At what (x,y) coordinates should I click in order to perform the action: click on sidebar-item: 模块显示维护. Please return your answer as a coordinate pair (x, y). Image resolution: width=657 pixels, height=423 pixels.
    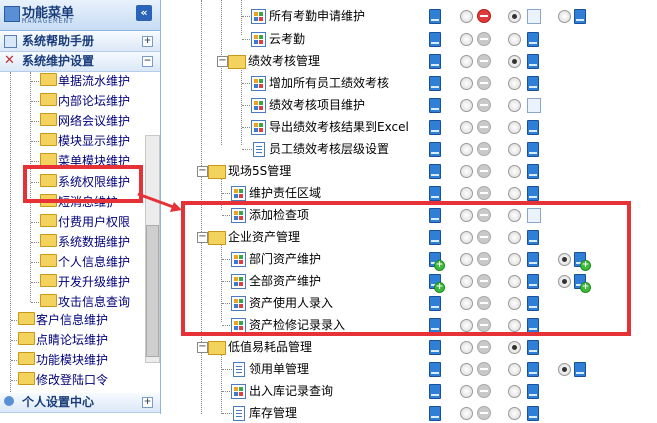
    Looking at the image, I should click on (85, 141).